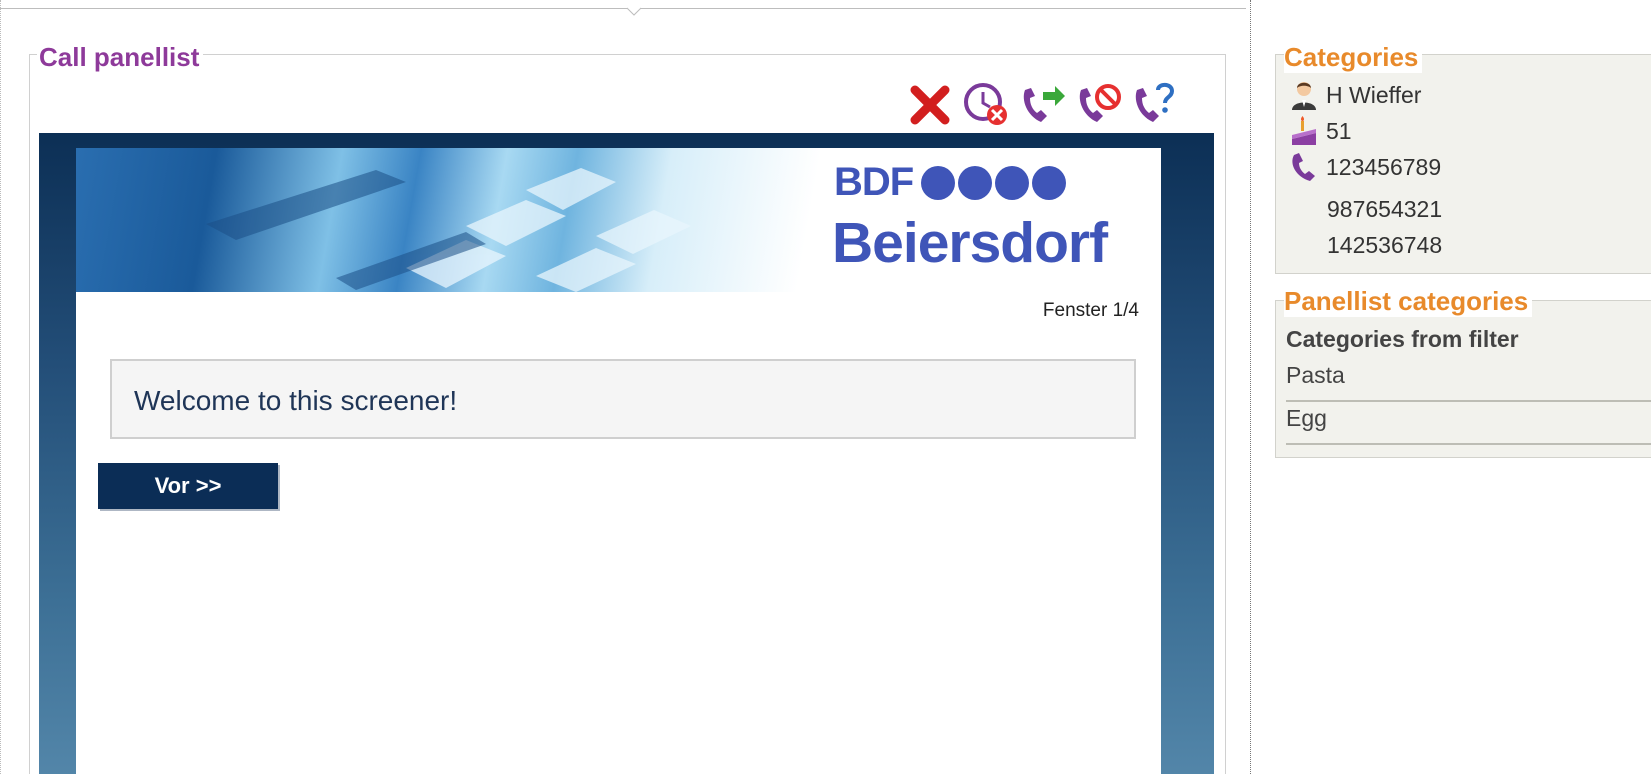 This screenshot has width=1651, height=774. I want to click on panellist-phone-row: 123456789, so click(1364, 167).